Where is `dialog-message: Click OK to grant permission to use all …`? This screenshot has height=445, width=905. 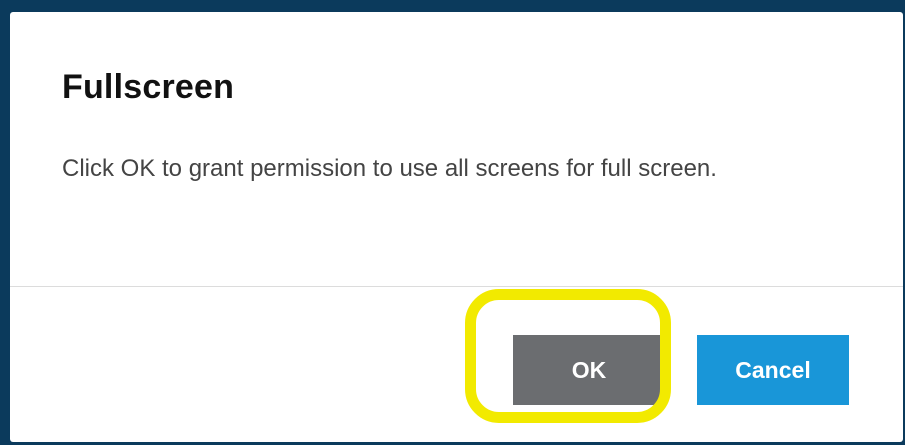 dialog-message: Click OK to grant permission to use all … is located at coordinates (389, 168).